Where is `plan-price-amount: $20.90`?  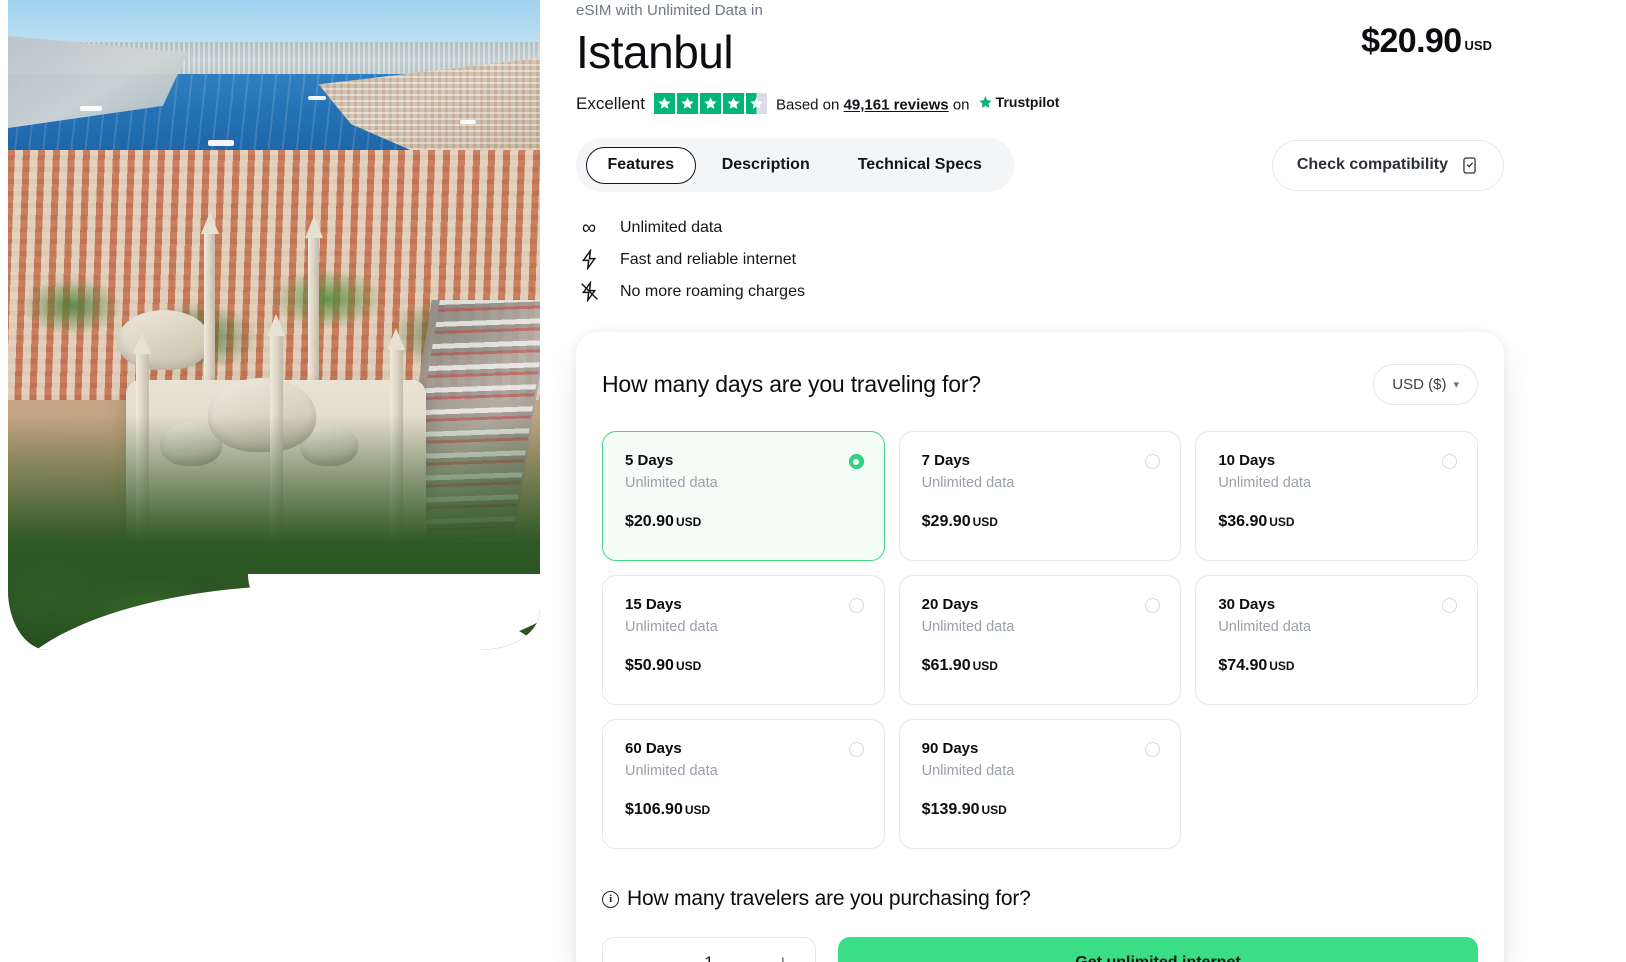 plan-price-amount: $20.90 is located at coordinates (649, 522).